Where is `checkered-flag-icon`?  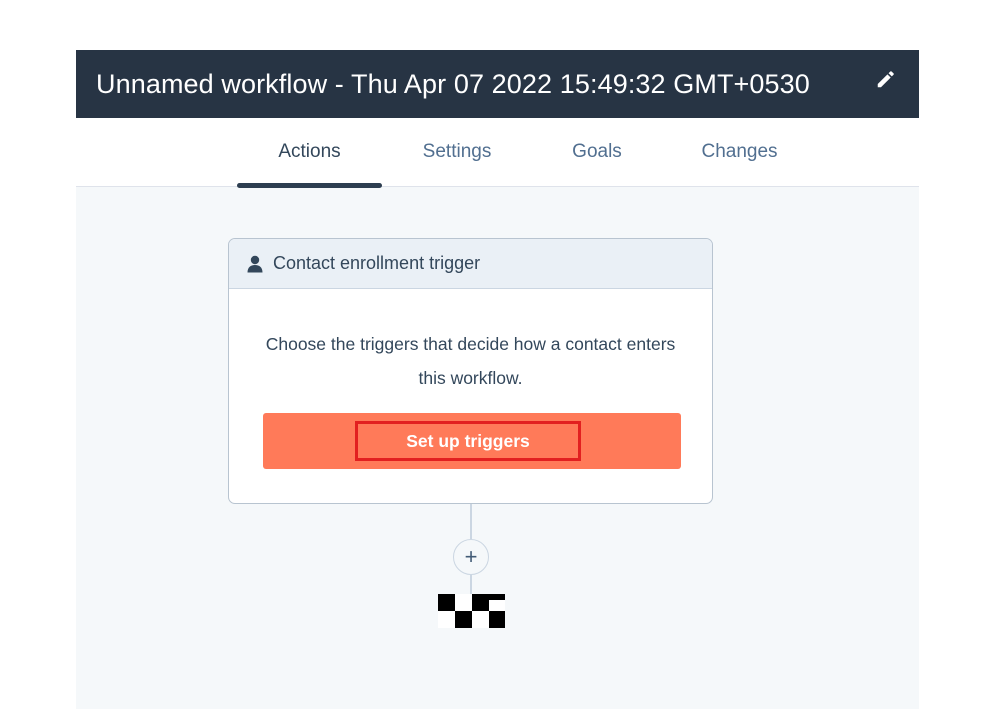
checkered-flag-icon is located at coordinates (471, 611).